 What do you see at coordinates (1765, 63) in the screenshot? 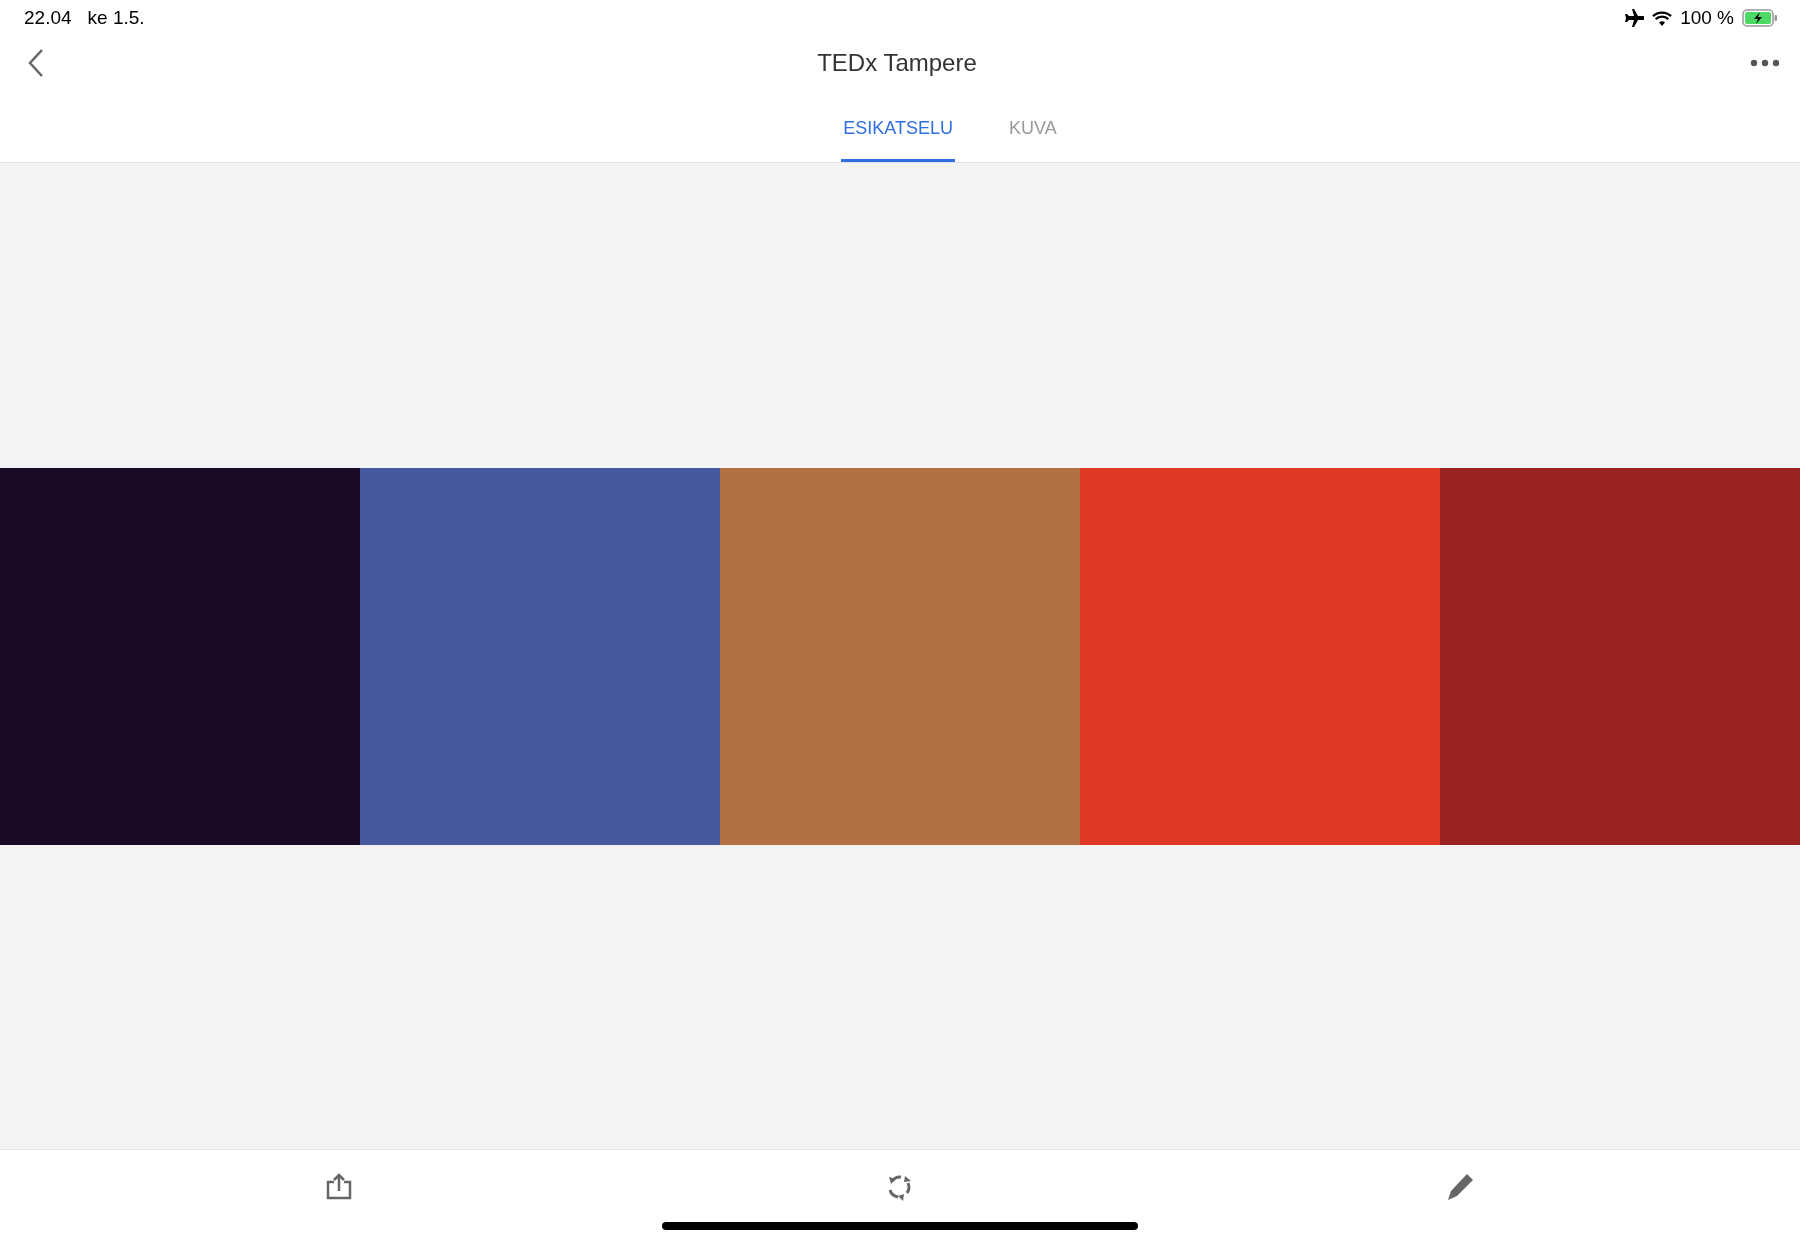
I see `more-icon` at bounding box center [1765, 63].